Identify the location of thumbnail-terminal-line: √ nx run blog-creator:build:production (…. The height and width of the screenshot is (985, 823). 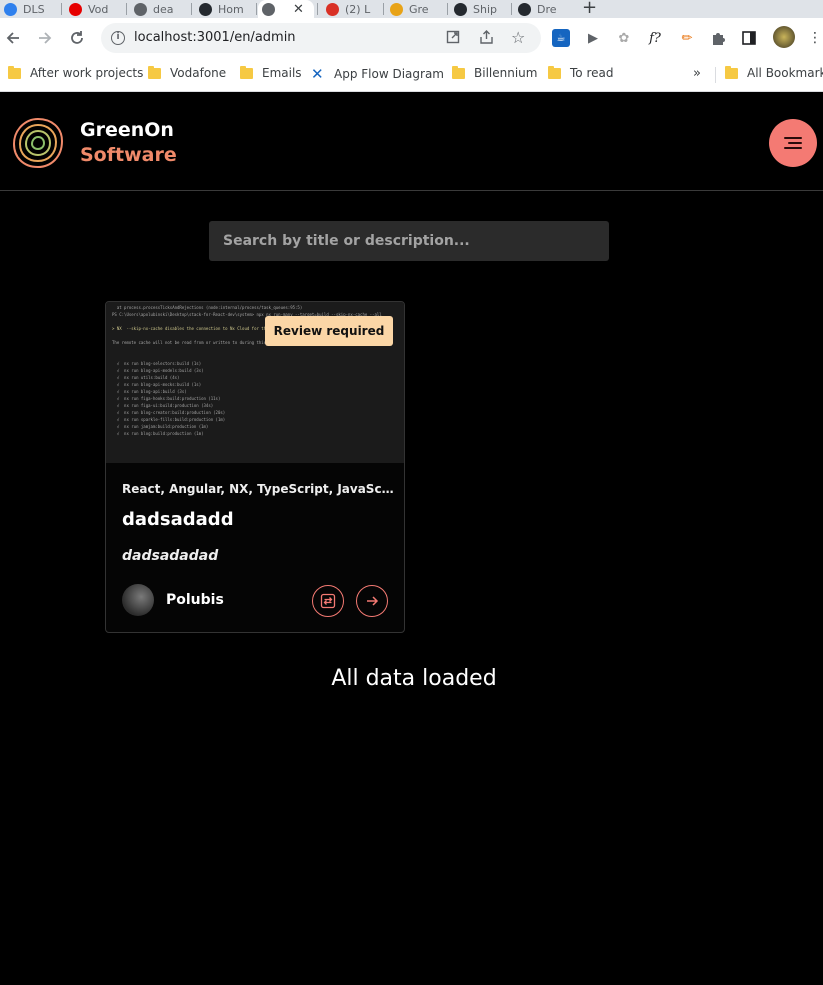
(169, 412).